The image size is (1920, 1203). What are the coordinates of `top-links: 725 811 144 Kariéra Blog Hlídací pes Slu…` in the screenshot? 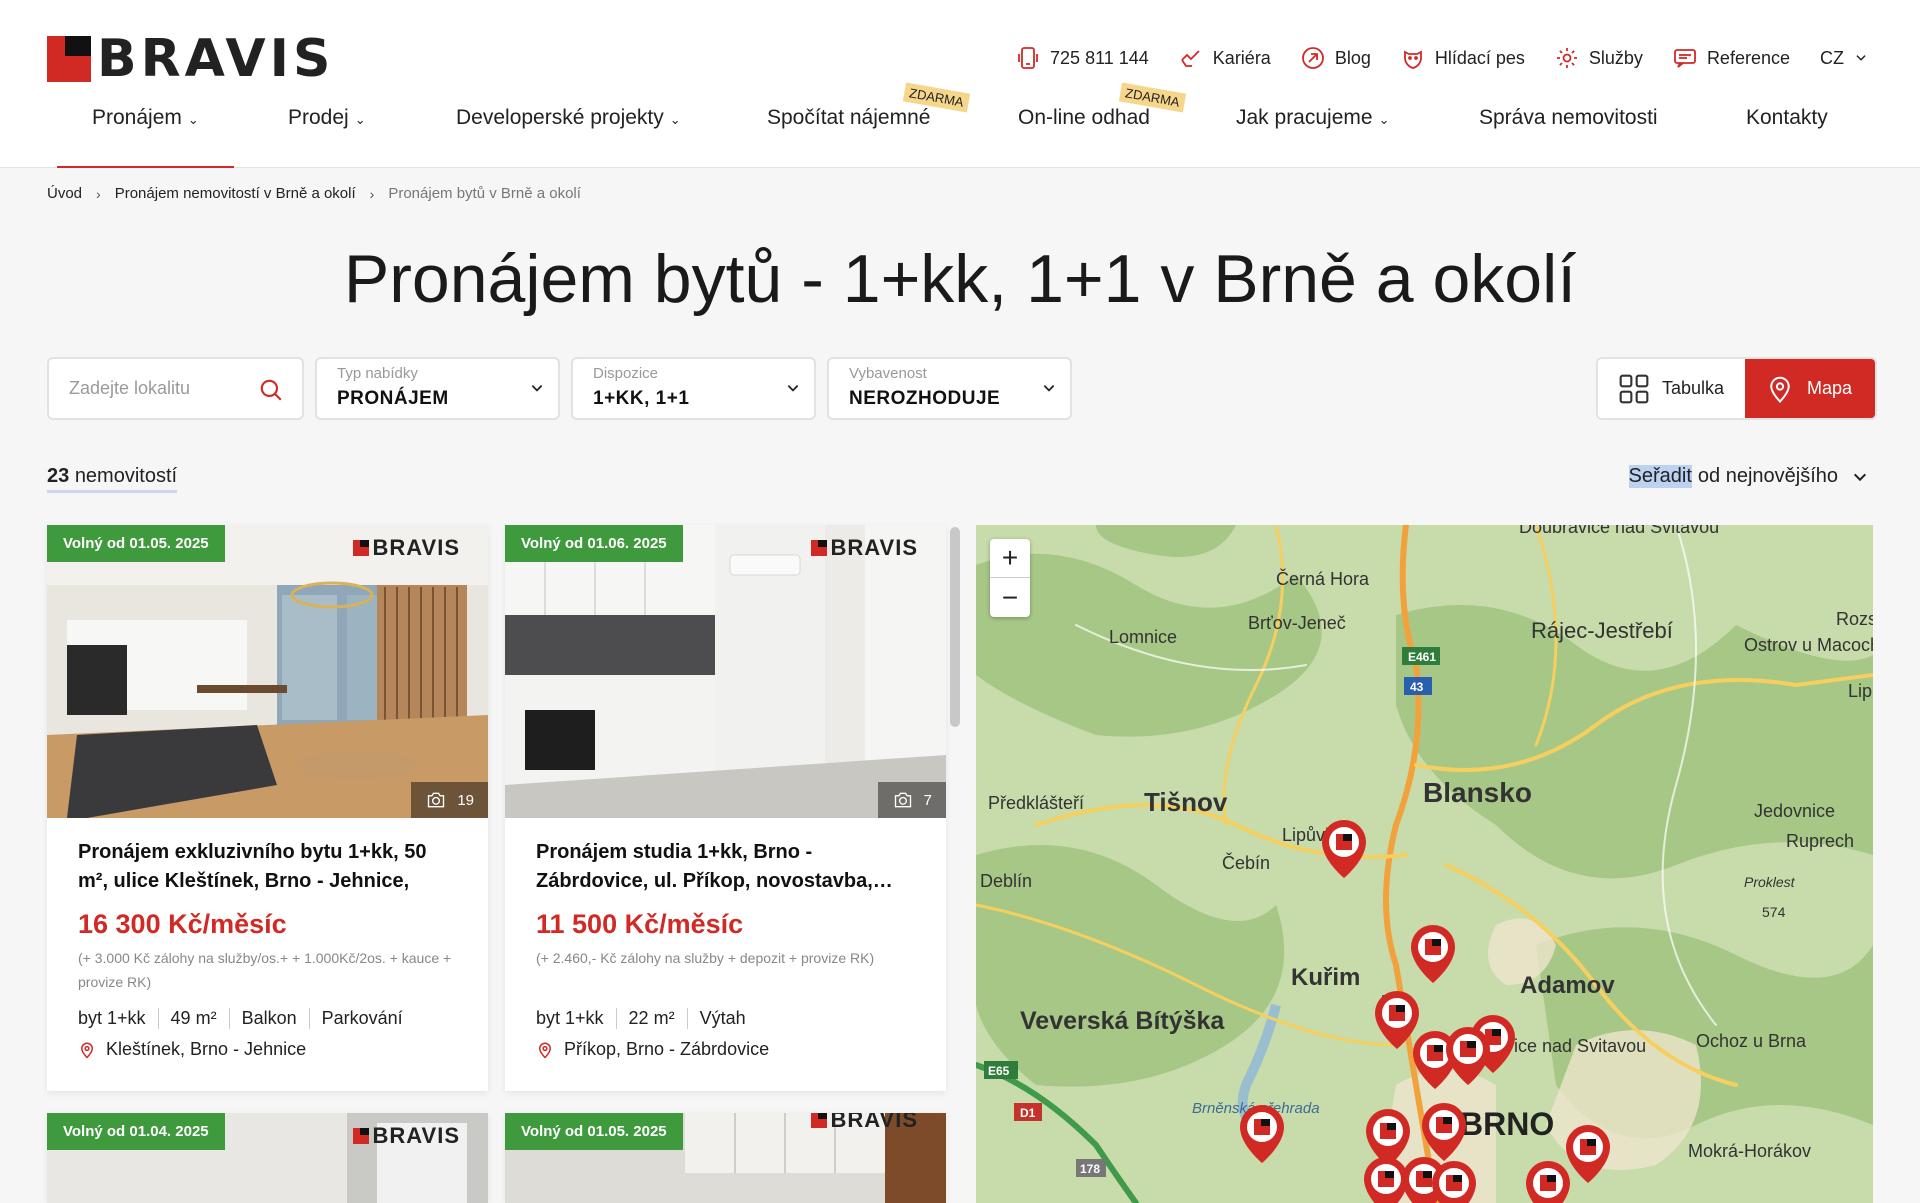 It's located at (1442, 58).